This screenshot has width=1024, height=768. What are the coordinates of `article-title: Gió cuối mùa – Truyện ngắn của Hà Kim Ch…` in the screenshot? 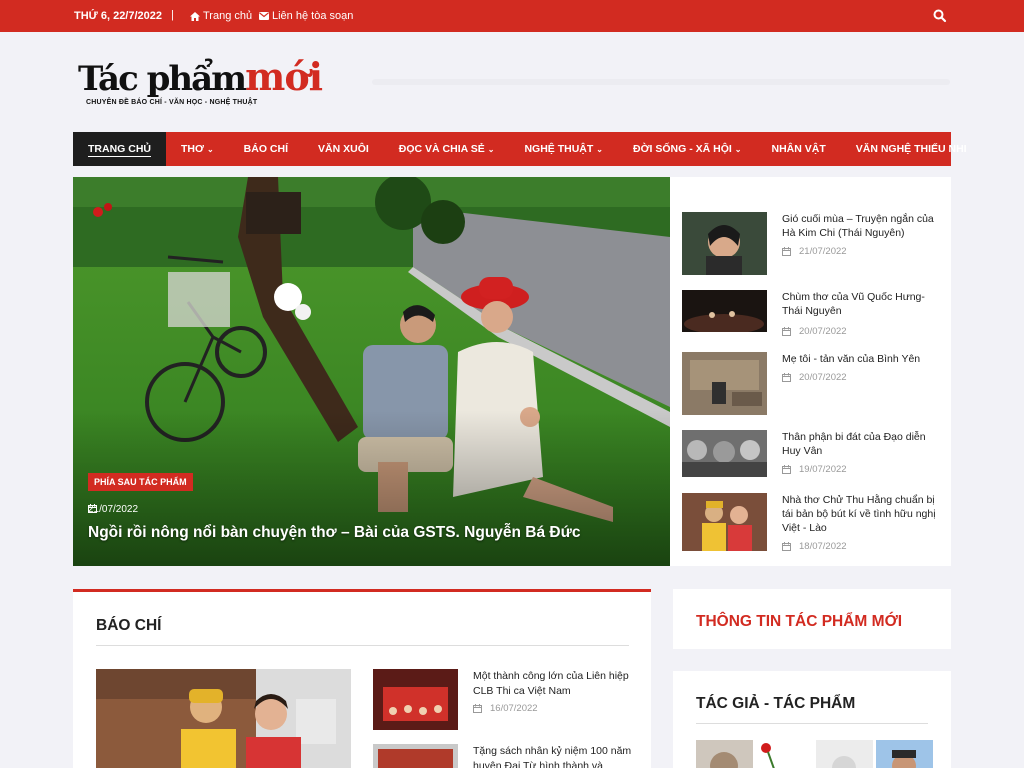 It's located at (862, 226).